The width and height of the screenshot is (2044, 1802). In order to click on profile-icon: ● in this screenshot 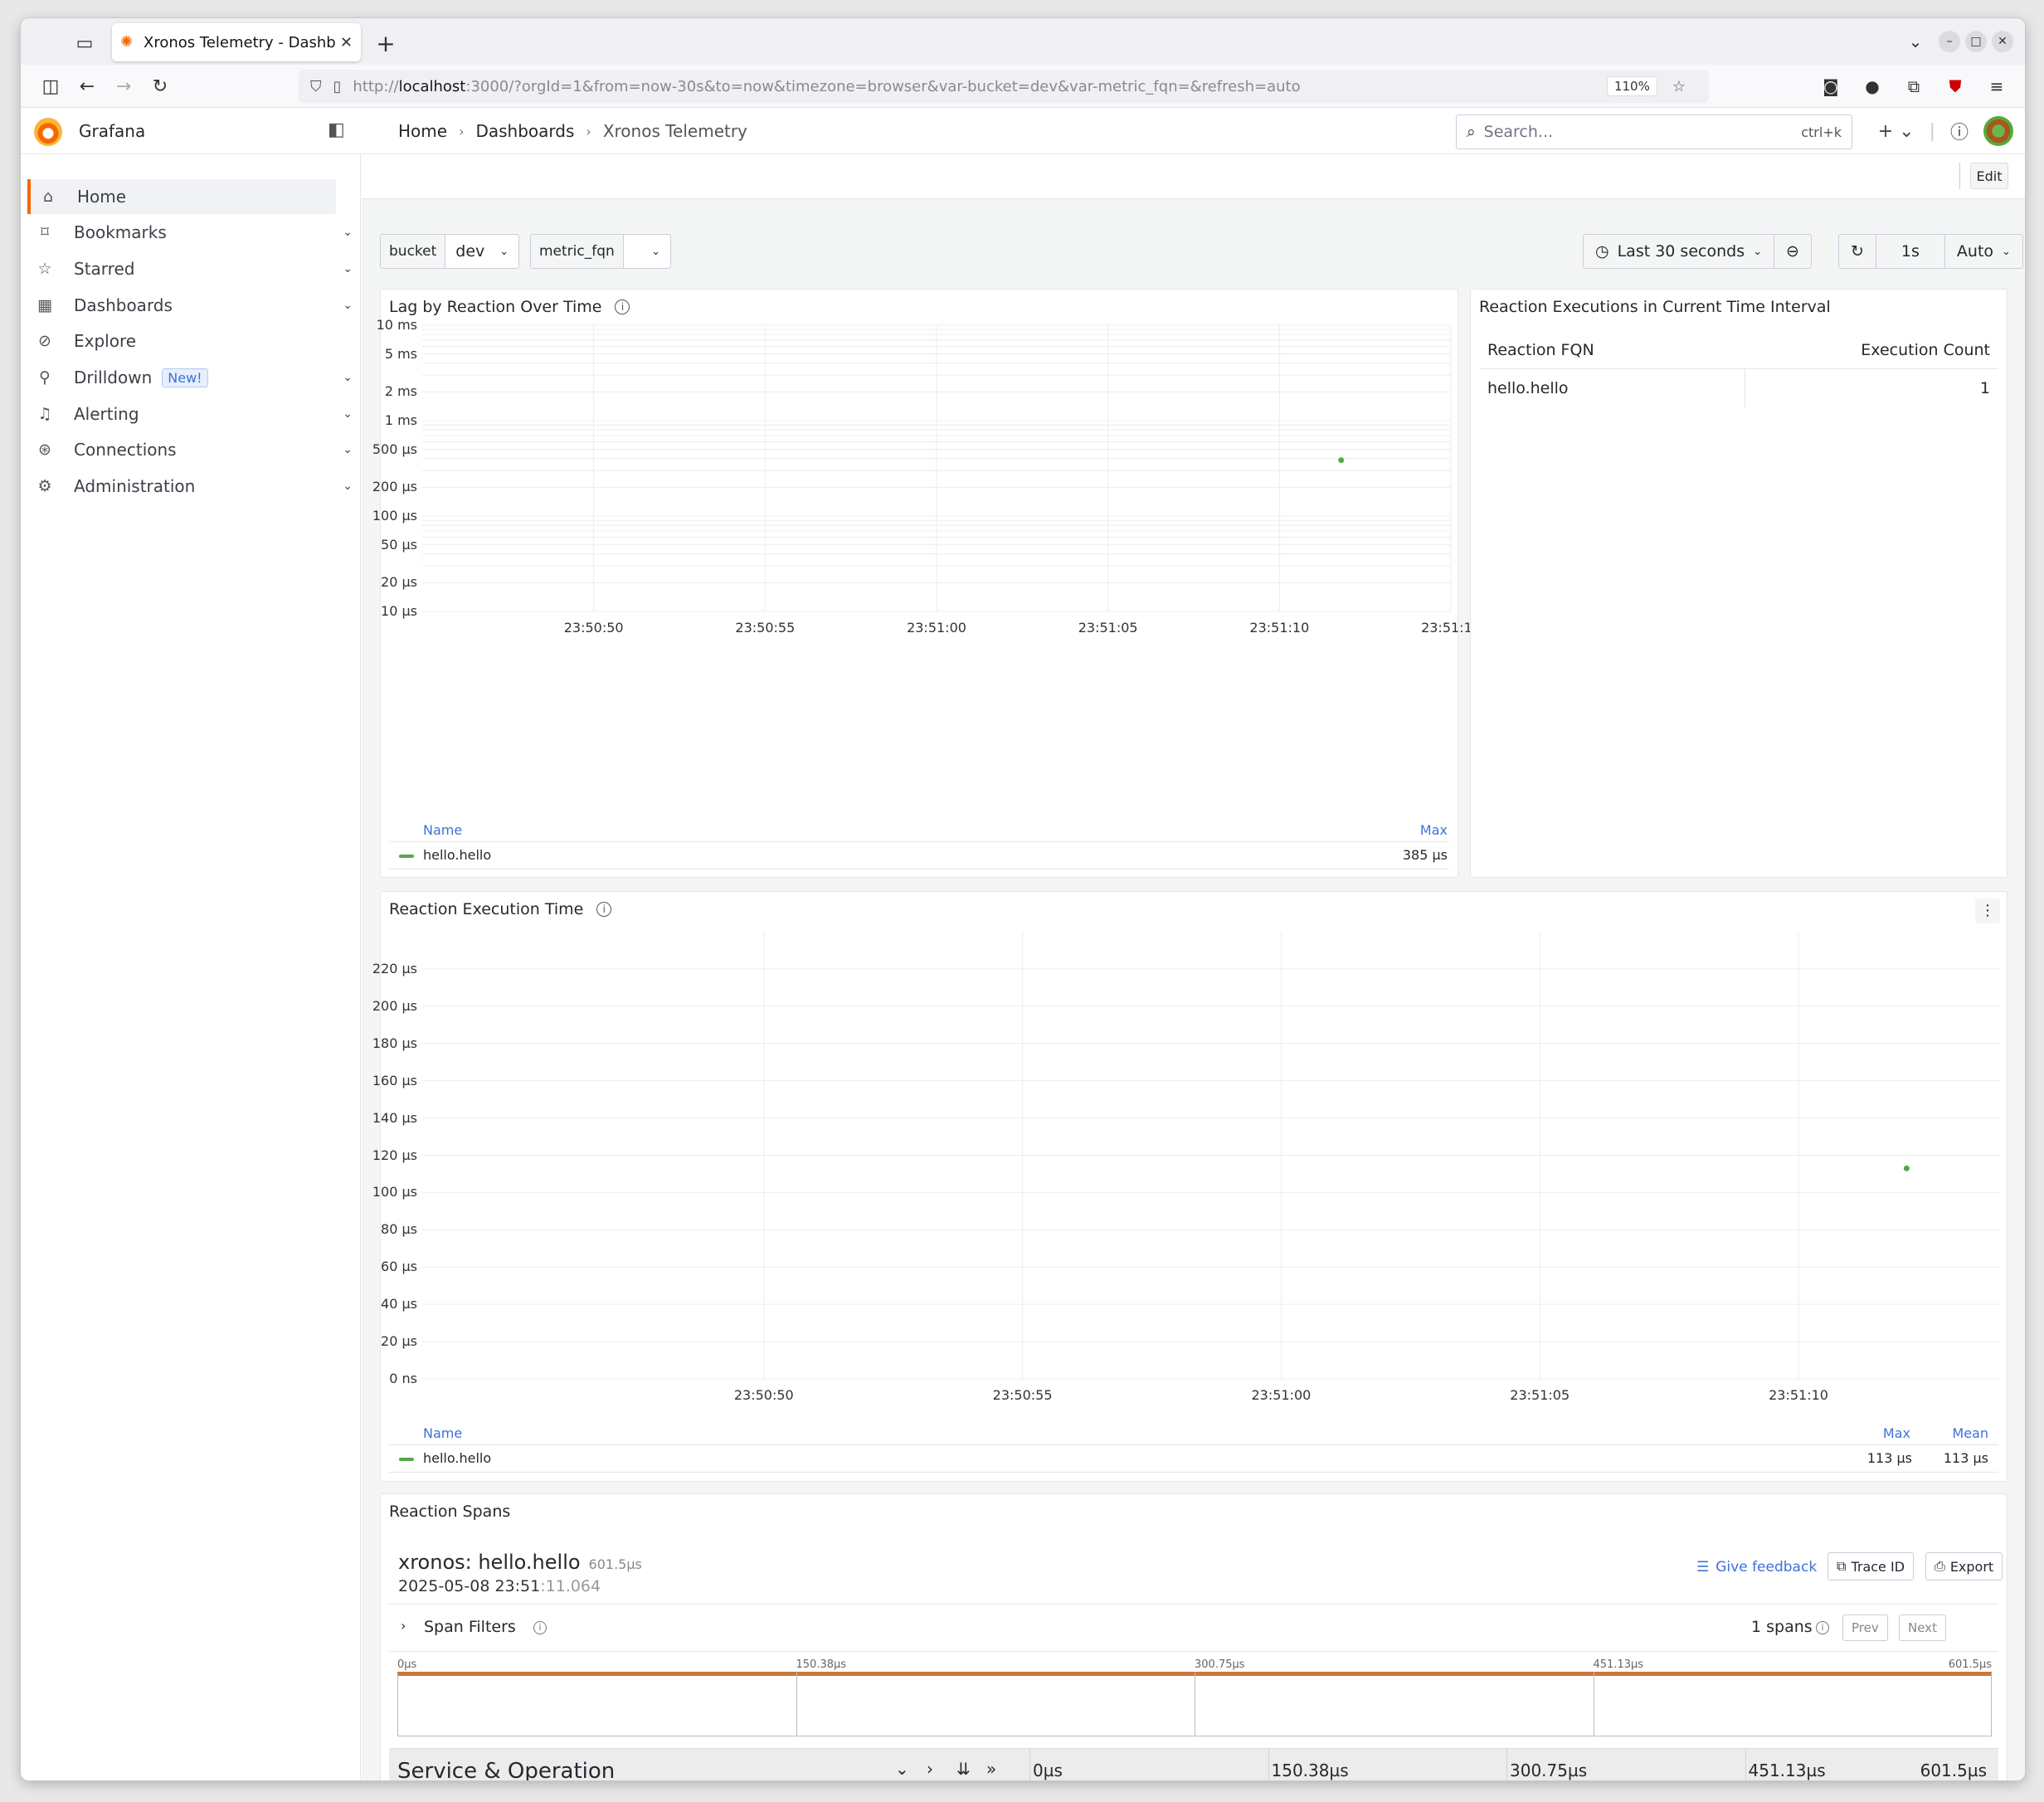, I will do `click(1872, 86)`.